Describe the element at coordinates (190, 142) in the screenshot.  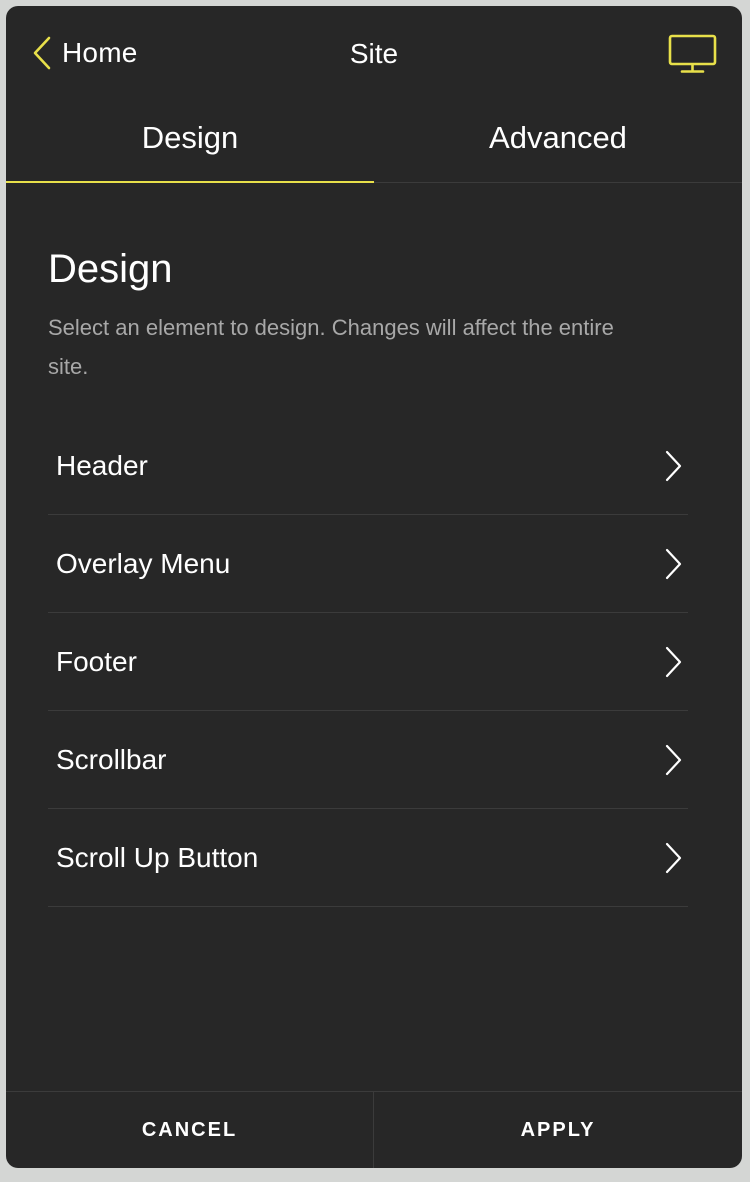
I see `tab-design: Design` at that location.